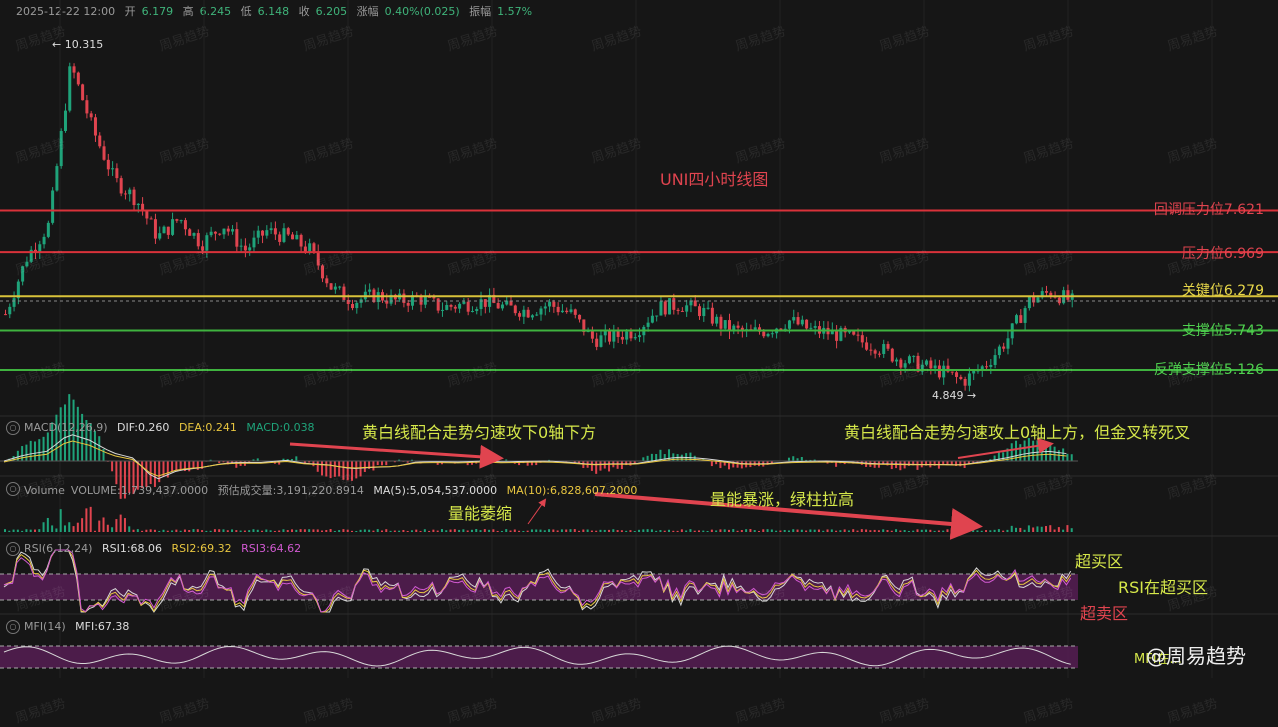 This screenshot has width=1278, height=727. Describe the element at coordinates (13, 627) in the screenshot. I see `mfi-settings-icon: ○` at that location.